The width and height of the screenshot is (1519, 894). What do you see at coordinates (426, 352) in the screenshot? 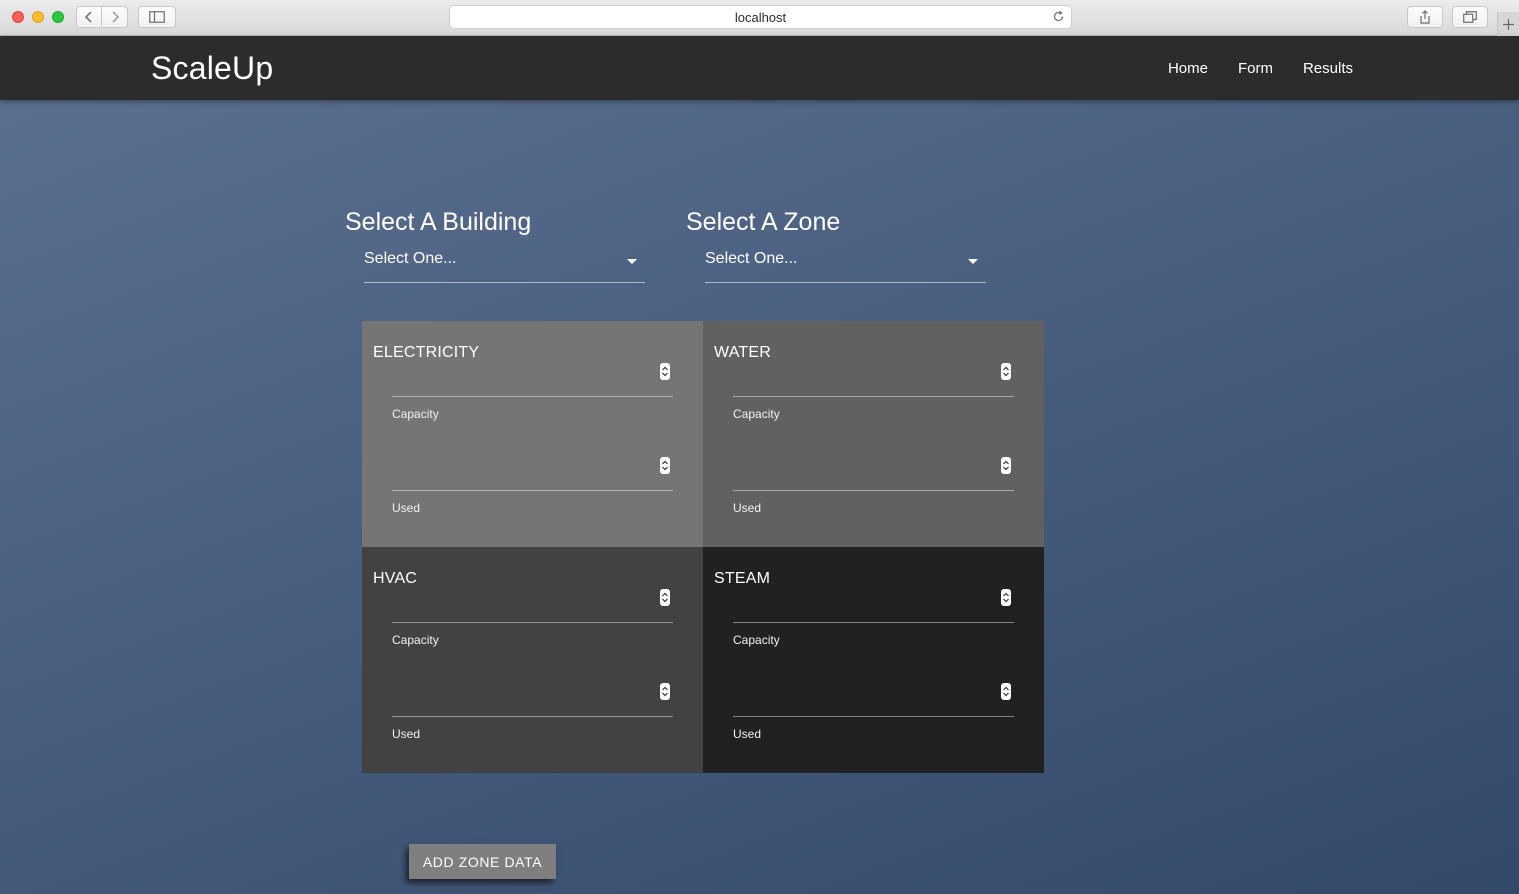
I see `card-title: ELECTRICITY` at bounding box center [426, 352].